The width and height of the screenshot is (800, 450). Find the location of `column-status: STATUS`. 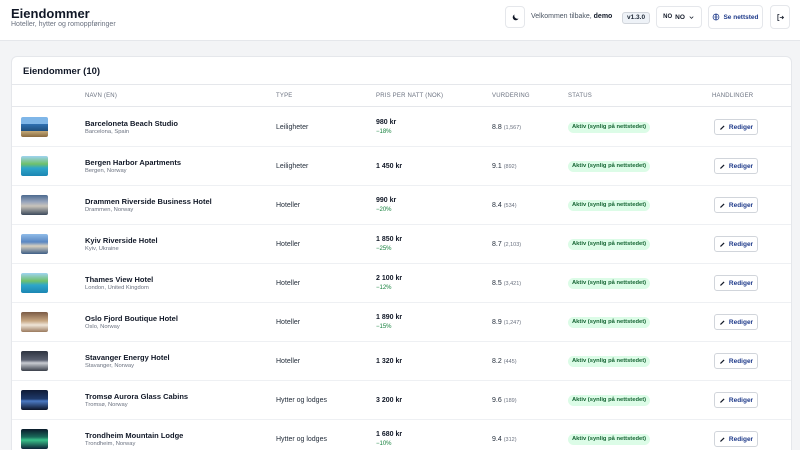

column-status: STATUS is located at coordinates (580, 96).